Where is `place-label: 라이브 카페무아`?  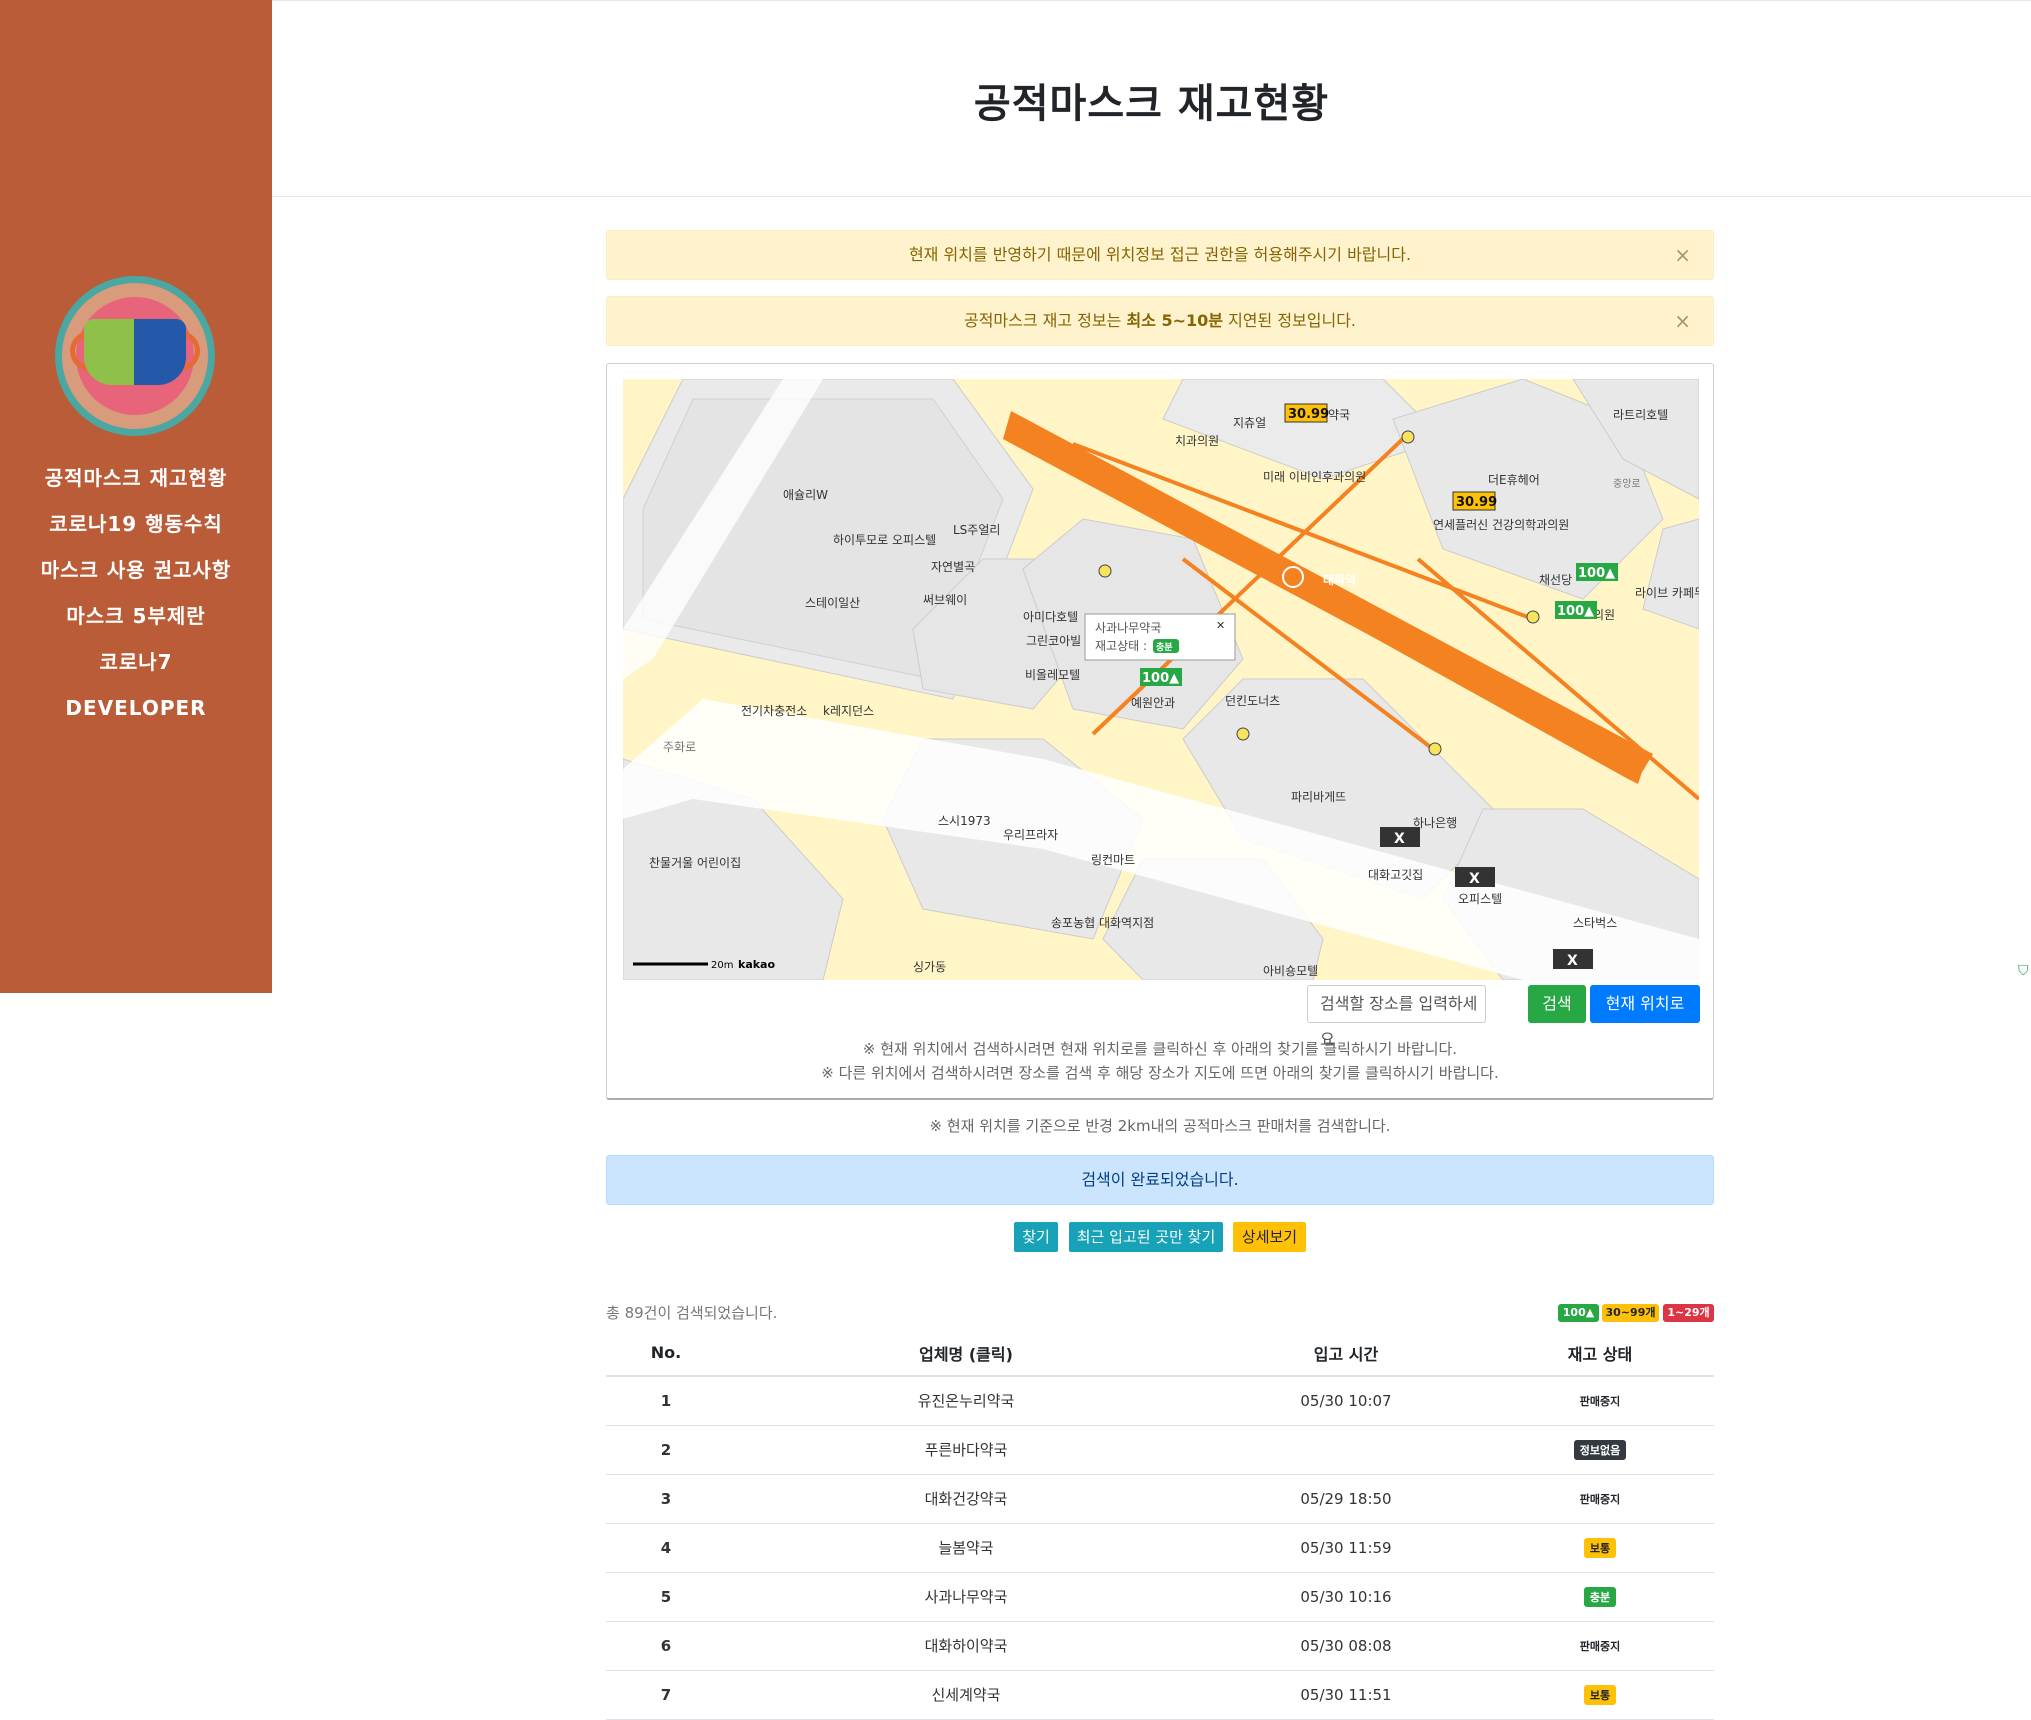
place-label: 라이브 카페무아 is located at coordinates (1667, 593).